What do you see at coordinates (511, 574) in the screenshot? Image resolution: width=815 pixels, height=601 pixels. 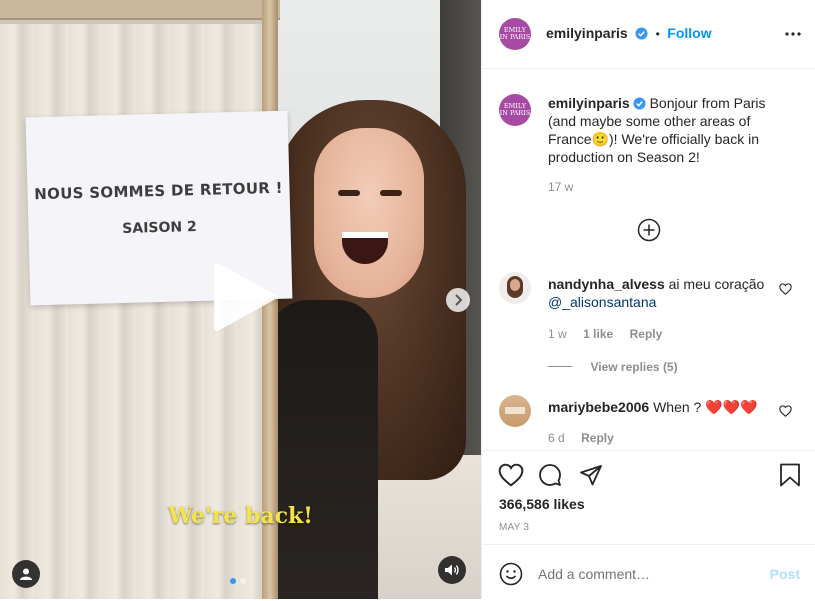 I see `emoji-icon` at bounding box center [511, 574].